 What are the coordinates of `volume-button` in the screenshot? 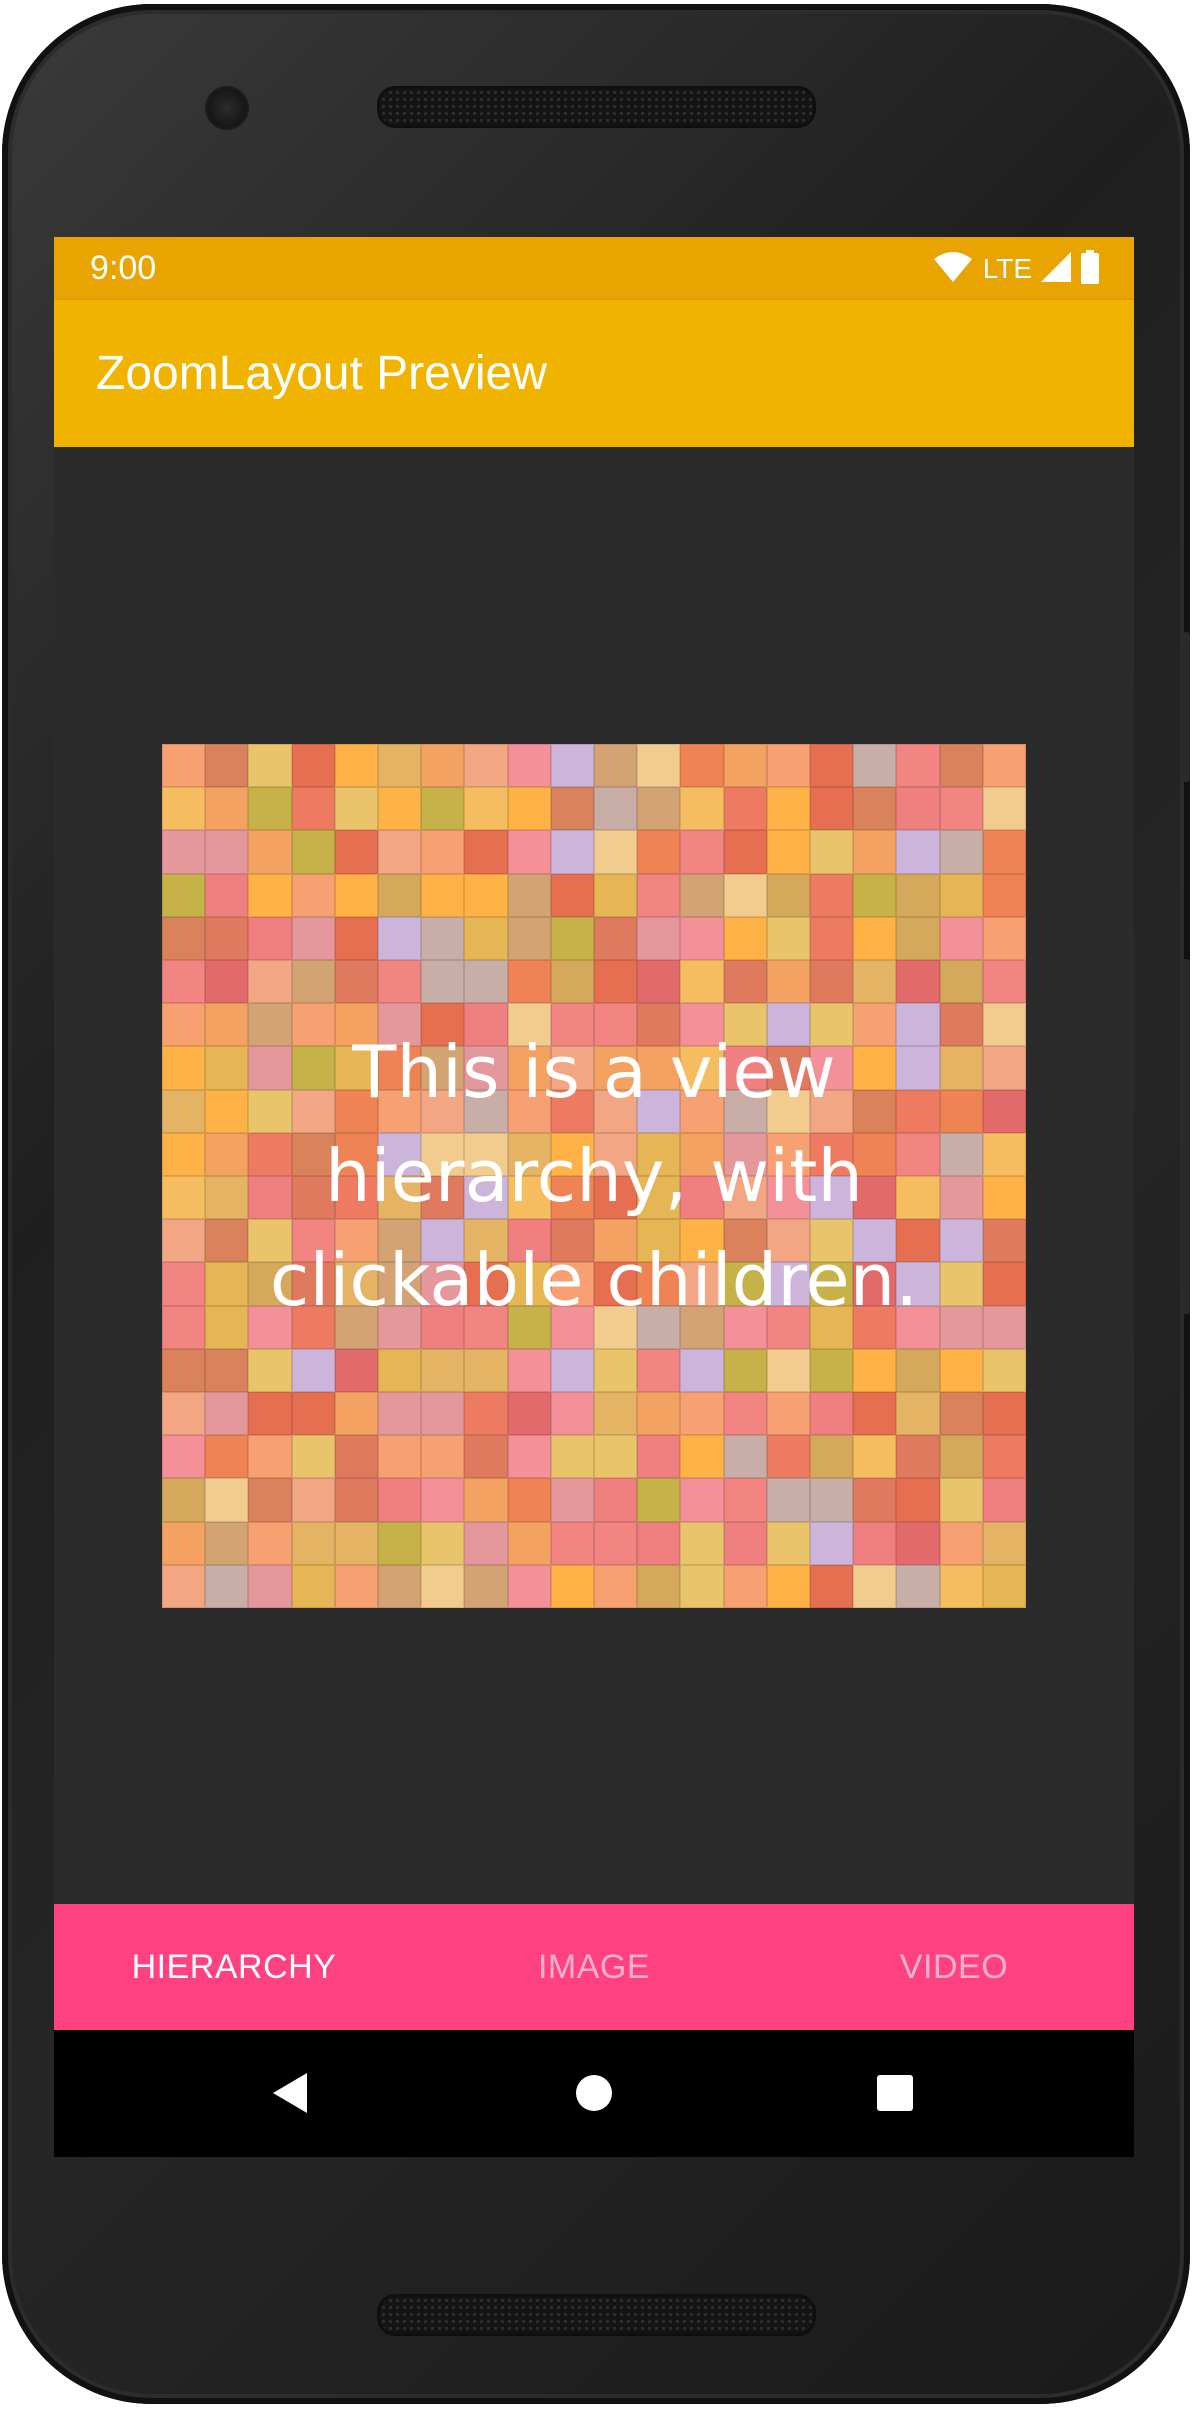 It's located at (1186, 707).